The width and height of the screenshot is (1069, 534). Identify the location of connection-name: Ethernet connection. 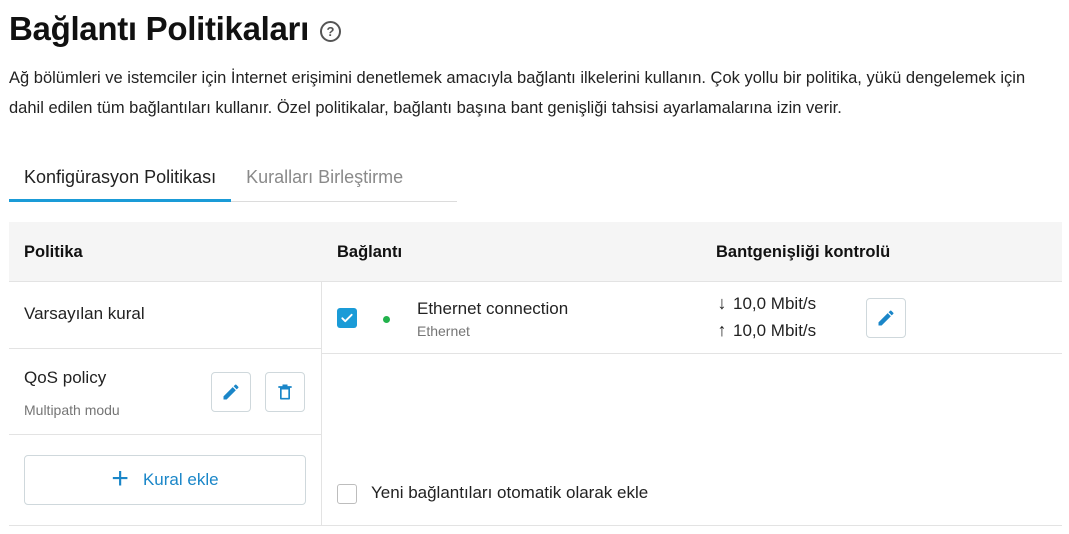
(493, 308).